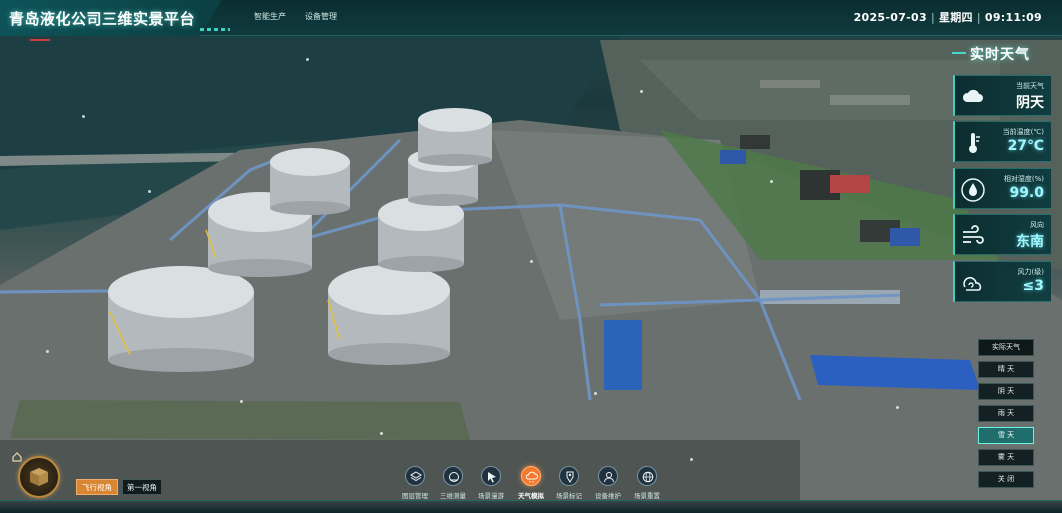 The width and height of the screenshot is (1062, 513). I want to click on scene-marker, so click(40, 40).